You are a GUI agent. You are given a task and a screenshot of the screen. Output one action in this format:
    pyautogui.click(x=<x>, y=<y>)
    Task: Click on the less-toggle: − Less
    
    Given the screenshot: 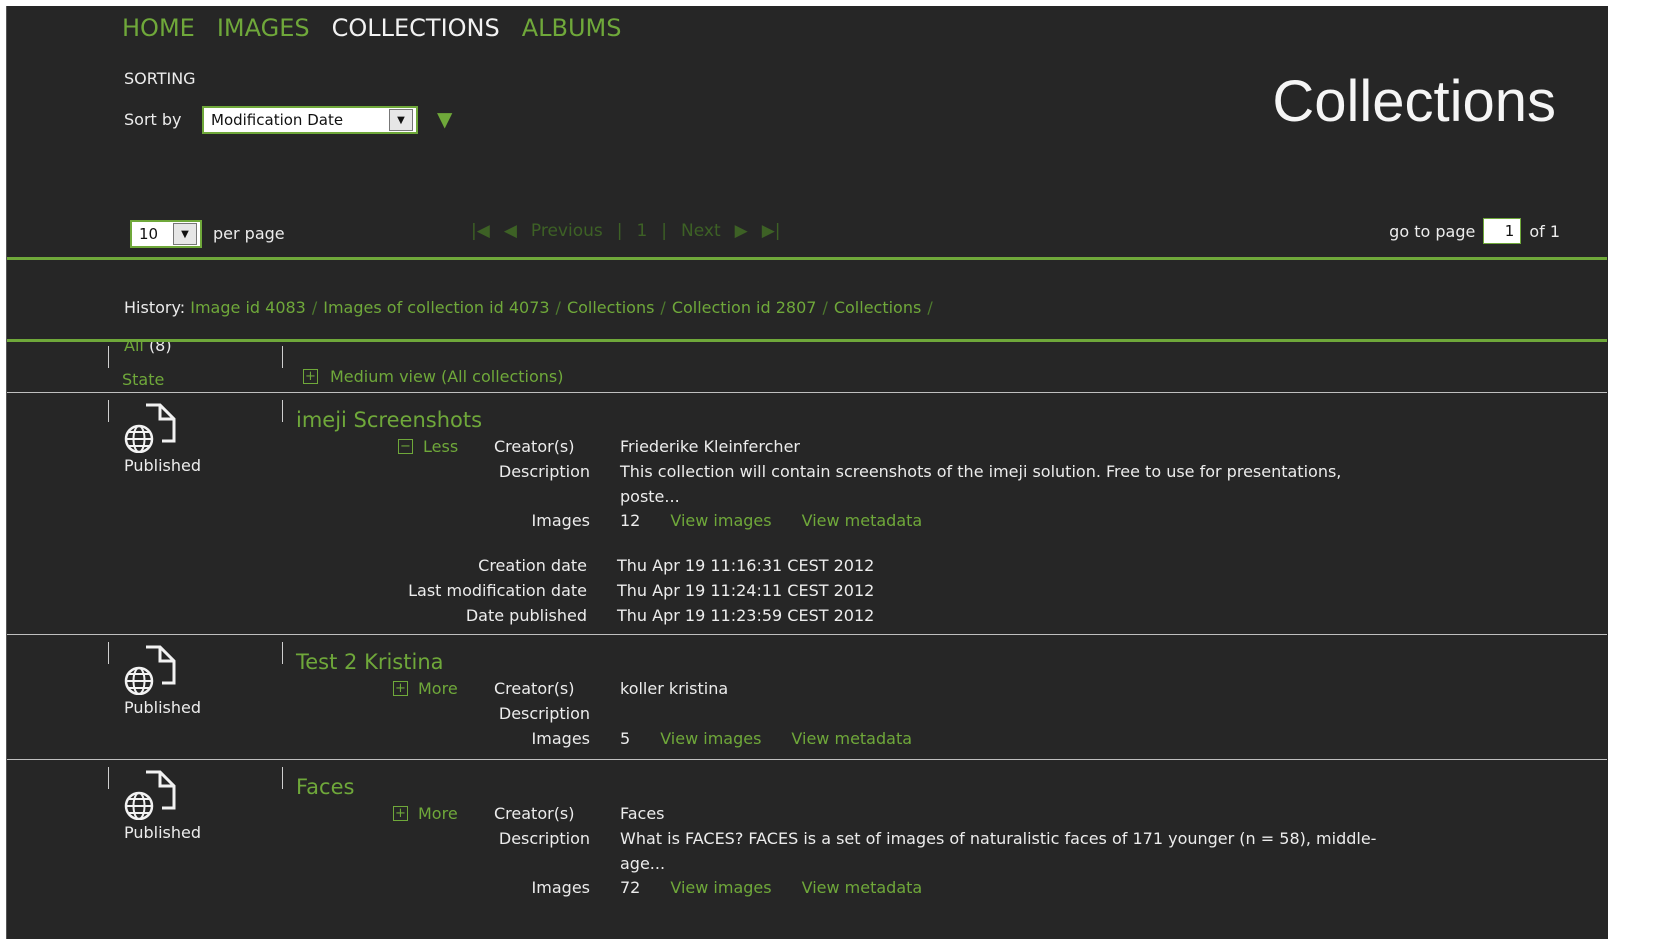 What is the action you would take?
    pyautogui.click(x=428, y=446)
    